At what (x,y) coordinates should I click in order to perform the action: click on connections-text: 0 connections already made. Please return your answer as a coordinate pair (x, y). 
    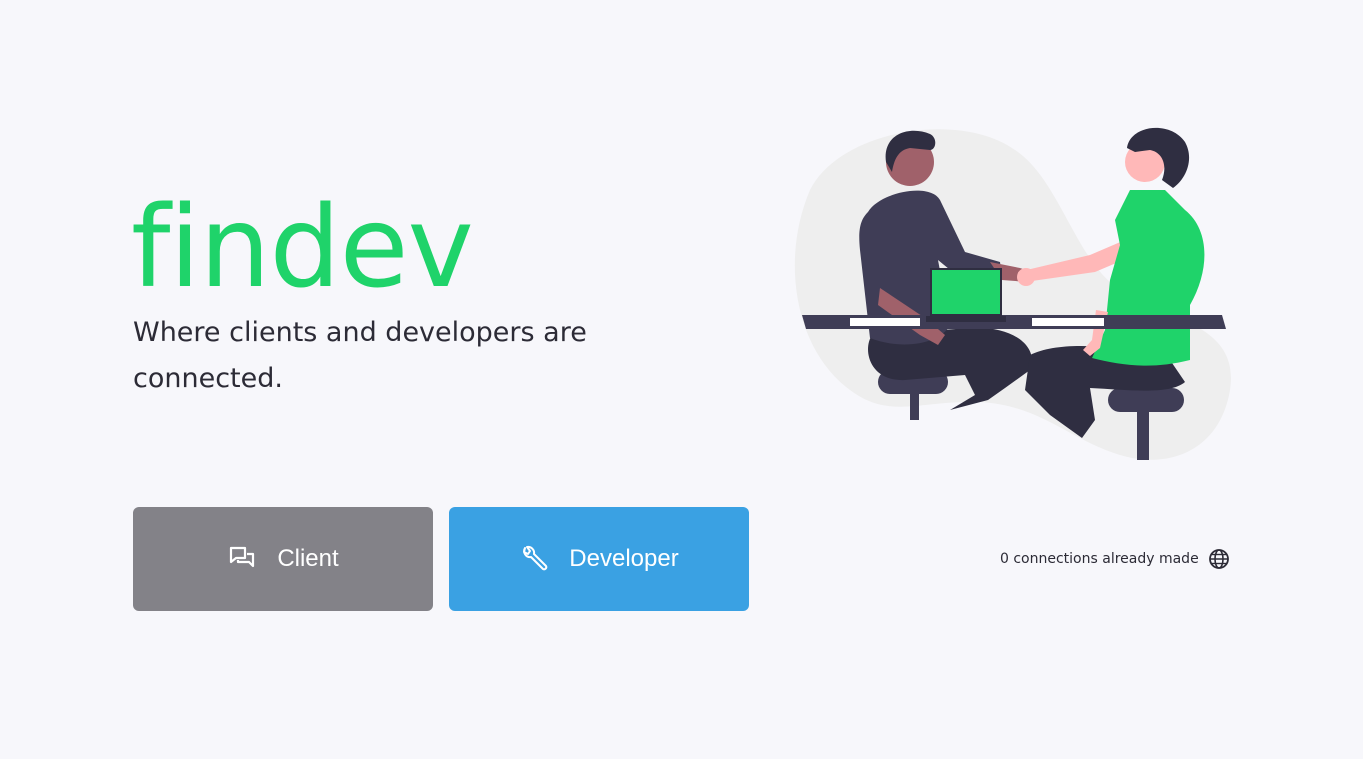
    Looking at the image, I should click on (1099, 559).